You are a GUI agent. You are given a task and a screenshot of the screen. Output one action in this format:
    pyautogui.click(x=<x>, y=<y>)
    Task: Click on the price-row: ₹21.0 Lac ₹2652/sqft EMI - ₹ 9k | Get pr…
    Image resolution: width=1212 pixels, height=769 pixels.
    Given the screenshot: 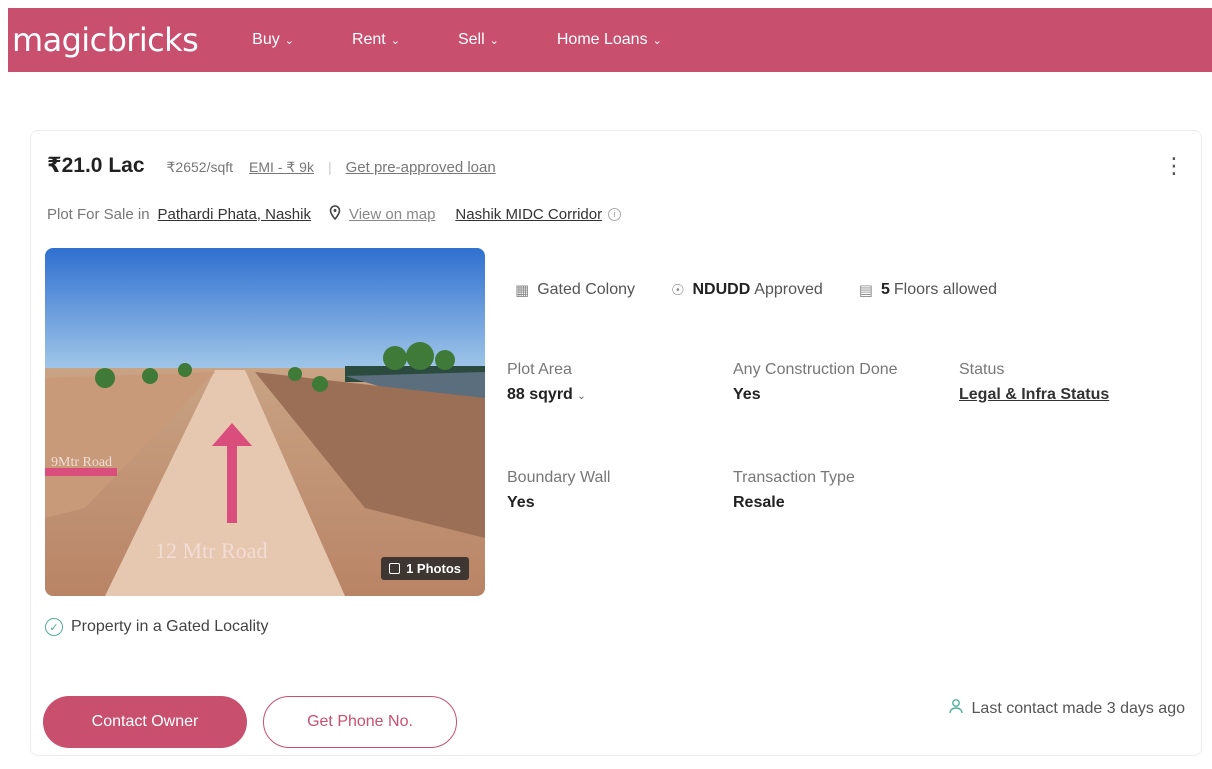 What is the action you would take?
    pyautogui.click(x=271, y=165)
    